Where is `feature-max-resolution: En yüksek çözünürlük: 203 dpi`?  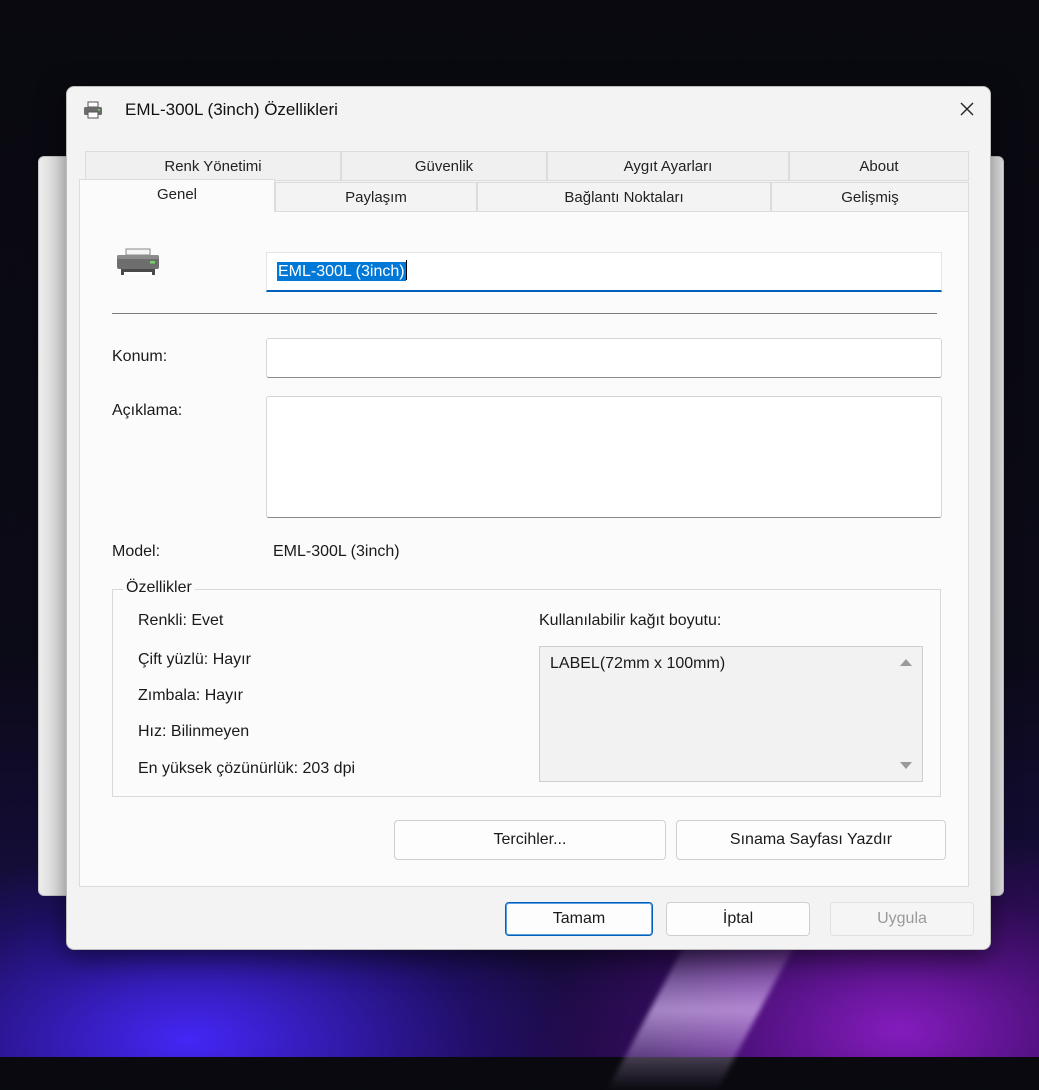 feature-max-resolution: En yüksek çözünürlük: 203 dpi is located at coordinates (247, 768).